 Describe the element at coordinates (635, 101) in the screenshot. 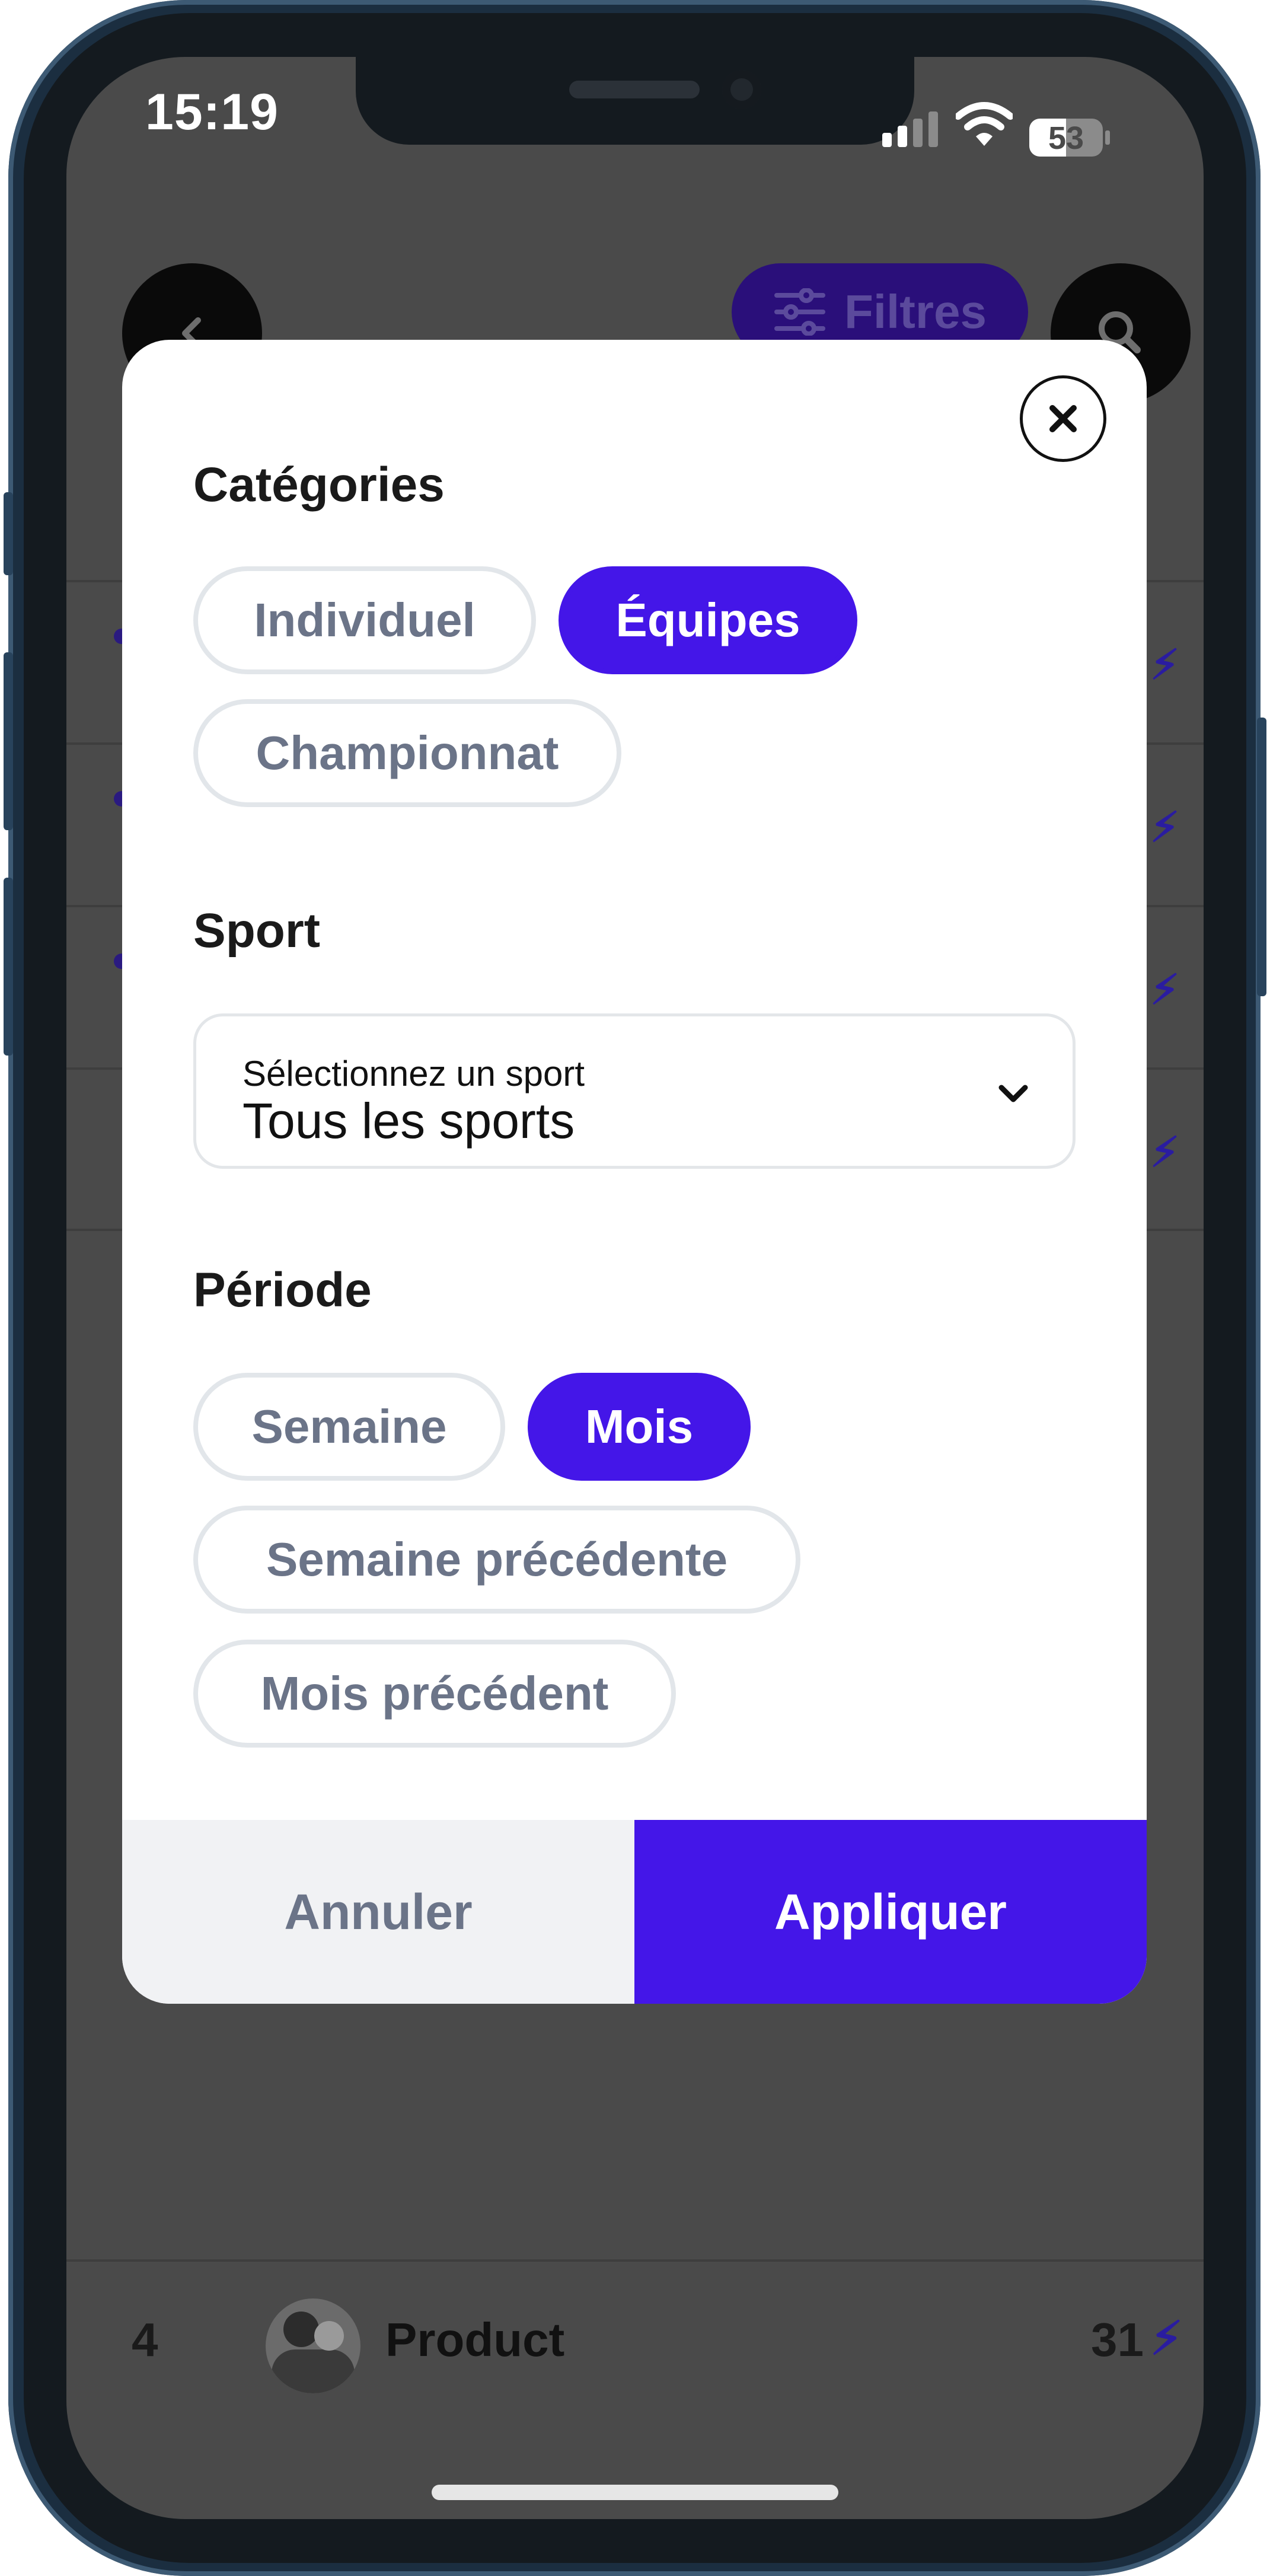

I see `notch` at that location.